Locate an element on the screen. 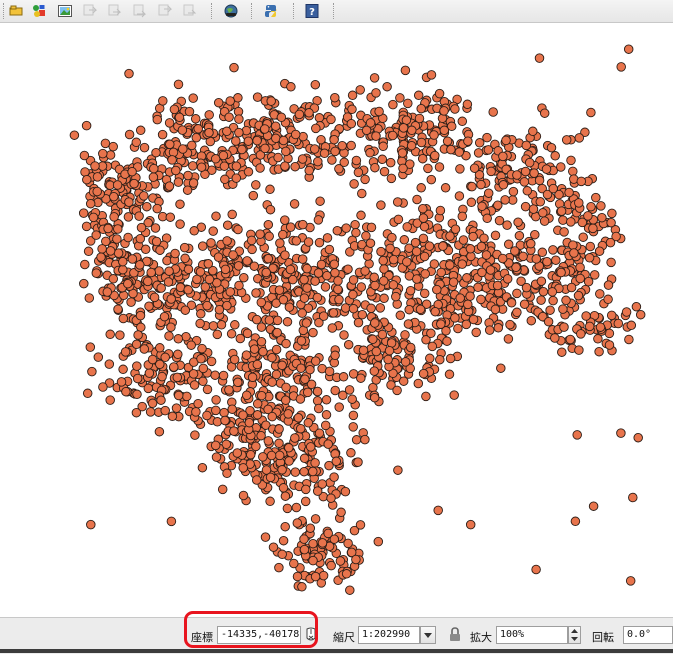  scale-dropdown-button is located at coordinates (428, 635).